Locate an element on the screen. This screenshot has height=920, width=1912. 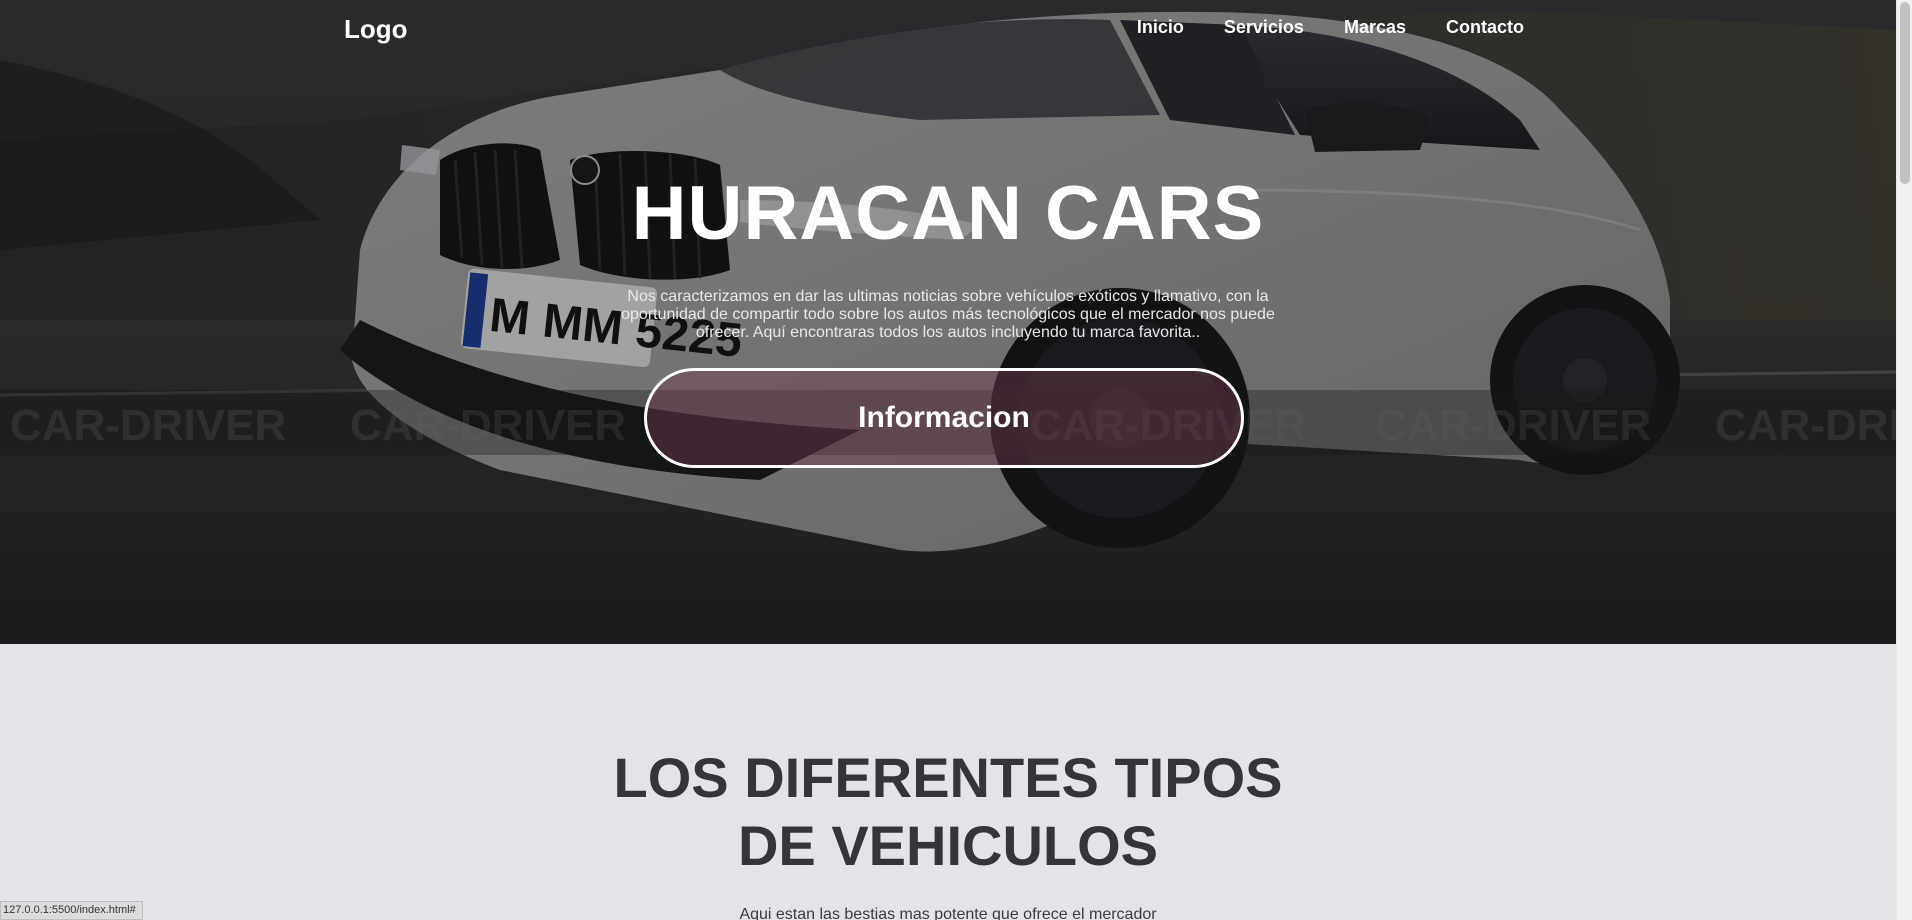
section-title: LOS DIFERENTES TIPOS DE VEHICULOS is located at coordinates (948, 812).